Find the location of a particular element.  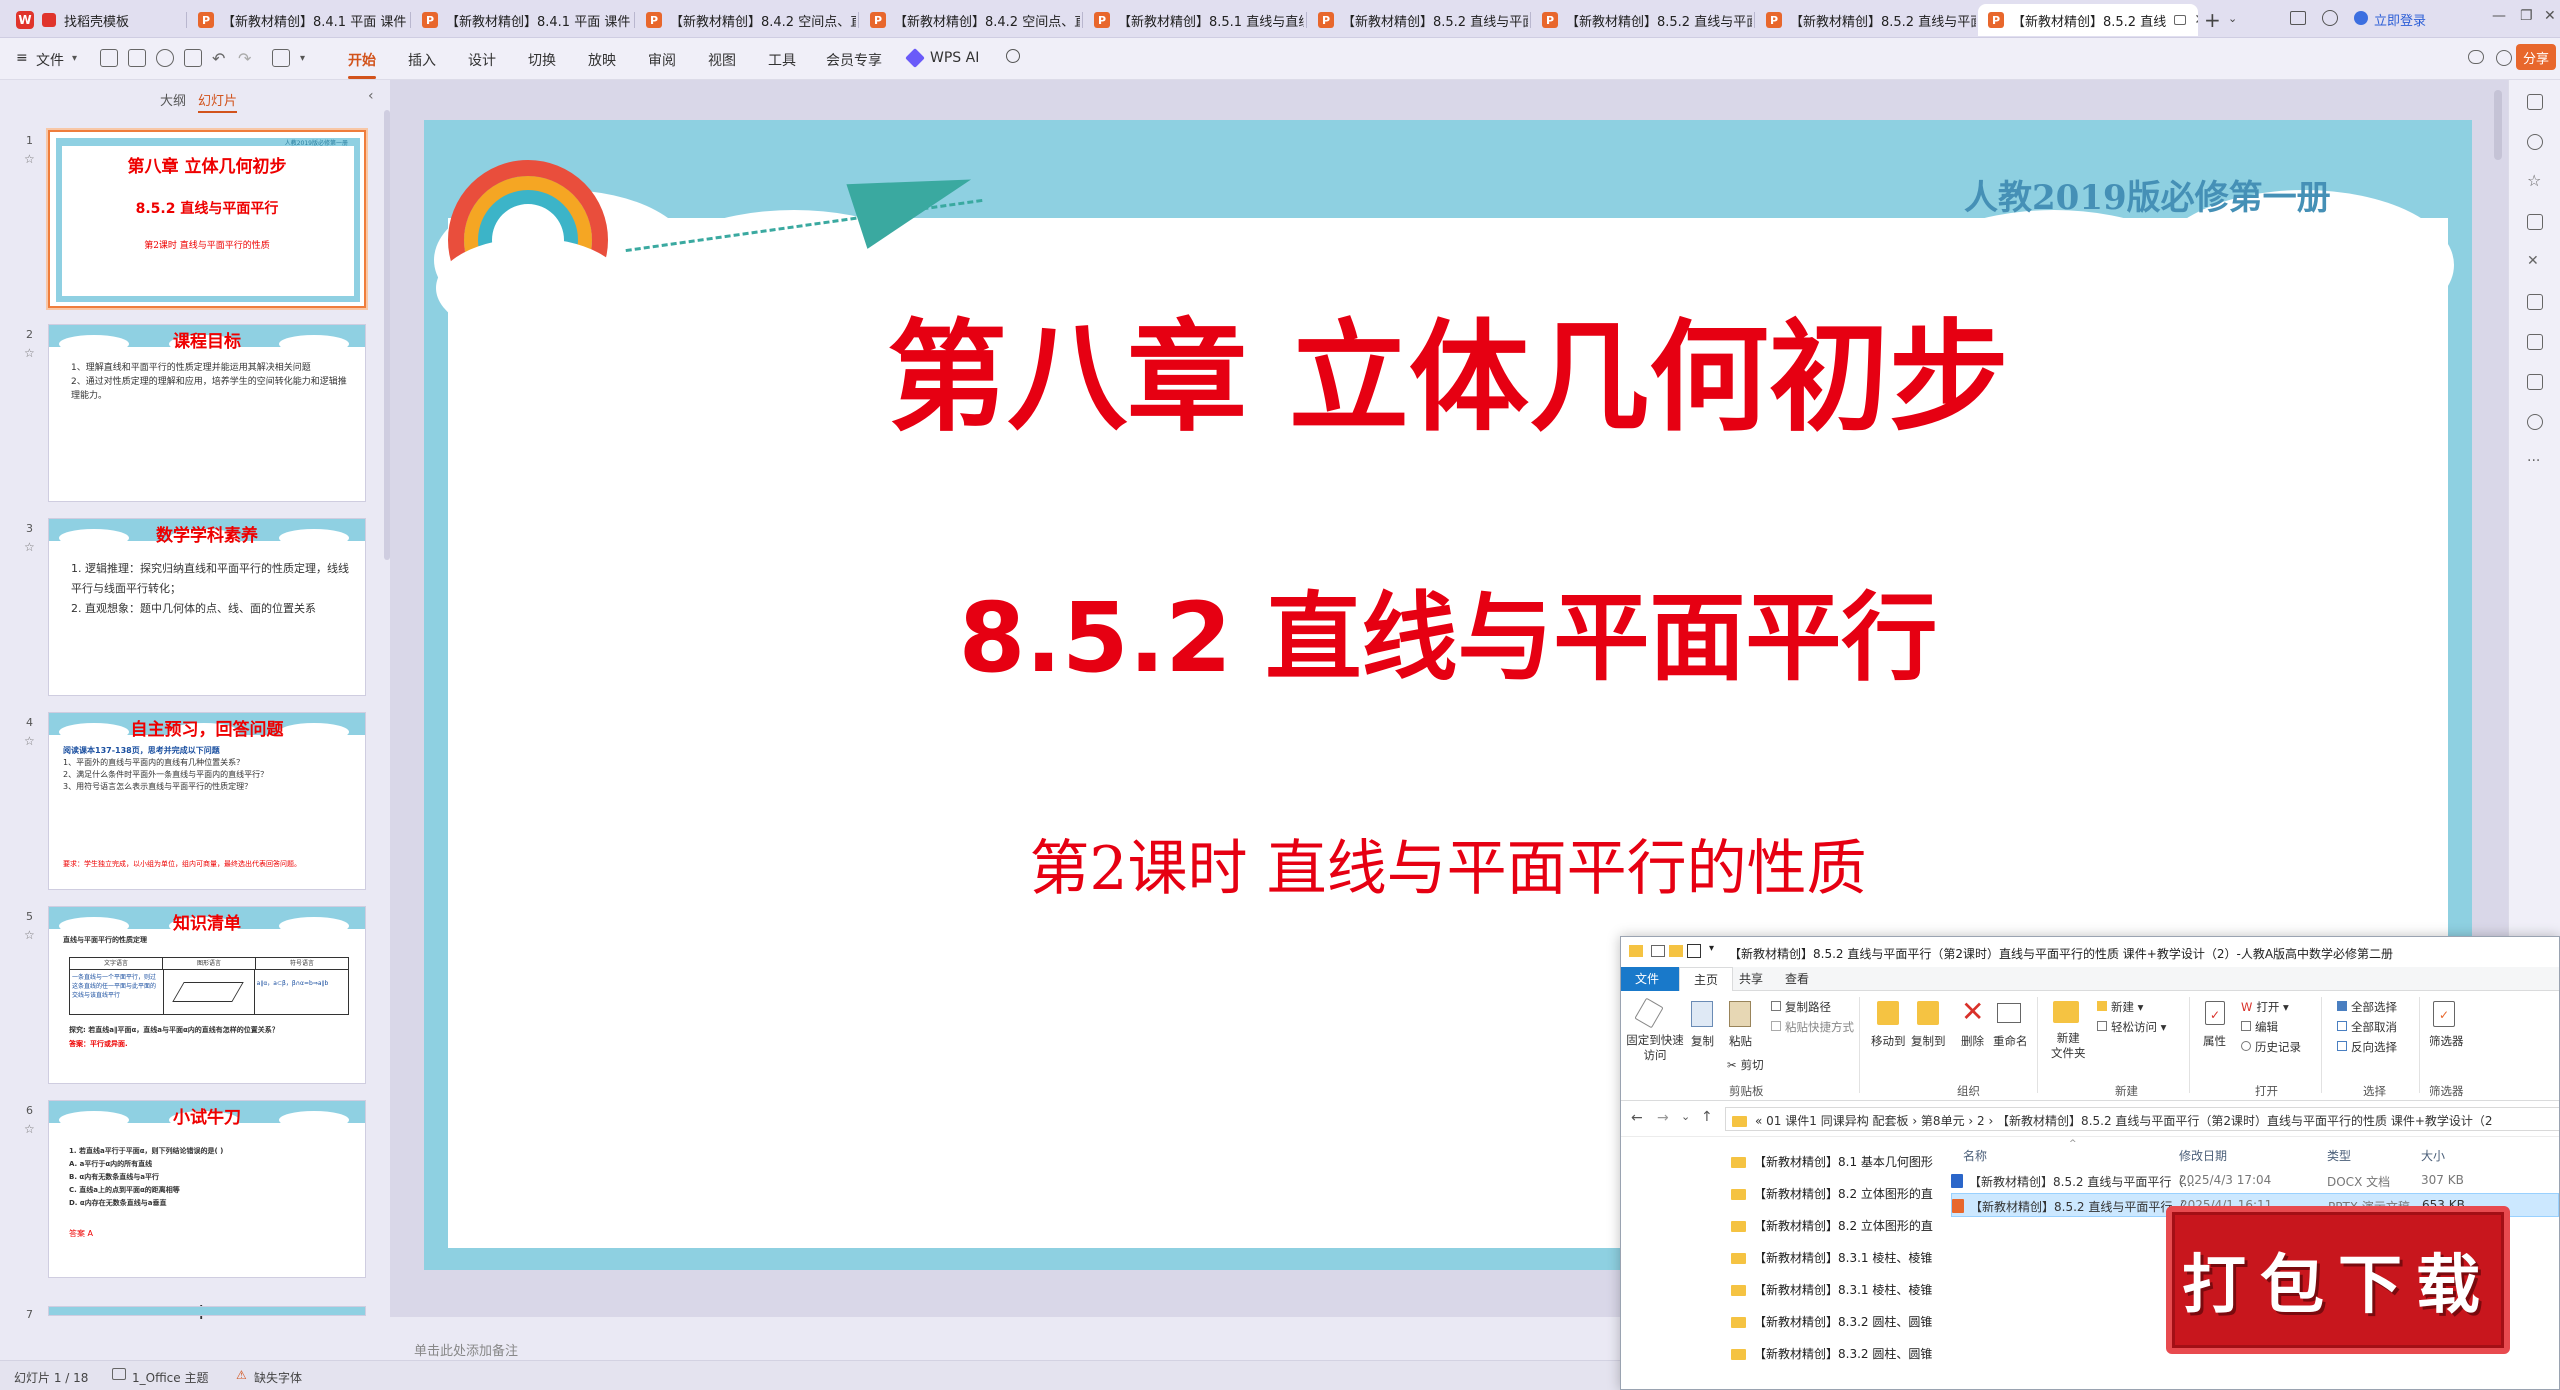

filter-icon: ✓ is located at coordinates (2444, 1014).